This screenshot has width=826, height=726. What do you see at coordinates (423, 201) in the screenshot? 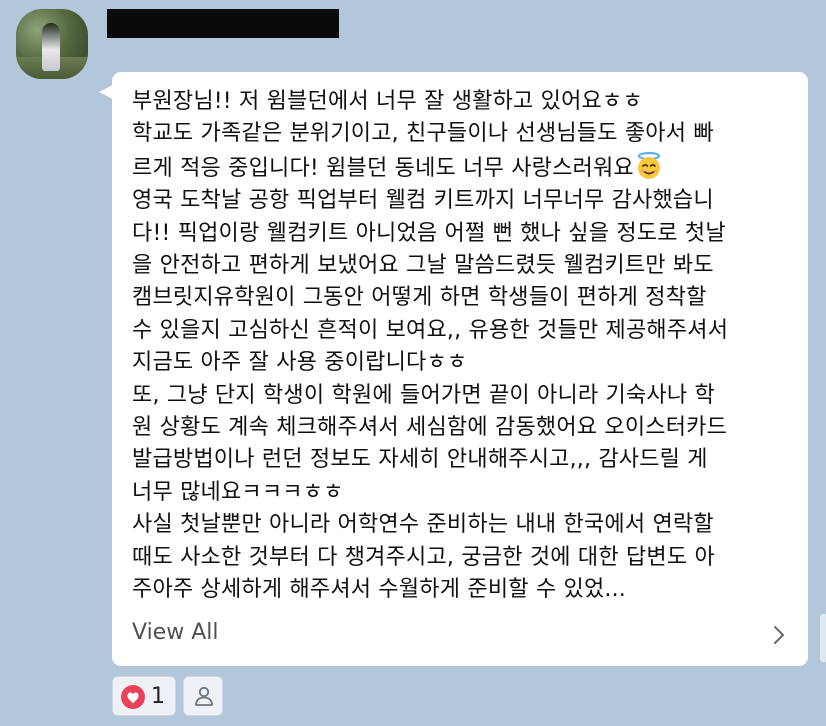
I see `message-line: 영국 도착날 공항 픽업부터 웰컴 키트까지 너무너무 감사했습니` at bounding box center [423, 201].